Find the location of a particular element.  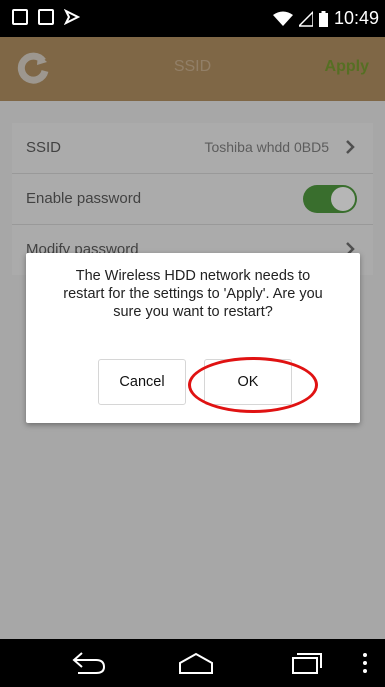

sd-card-icon is located at coordinates (46, 17).